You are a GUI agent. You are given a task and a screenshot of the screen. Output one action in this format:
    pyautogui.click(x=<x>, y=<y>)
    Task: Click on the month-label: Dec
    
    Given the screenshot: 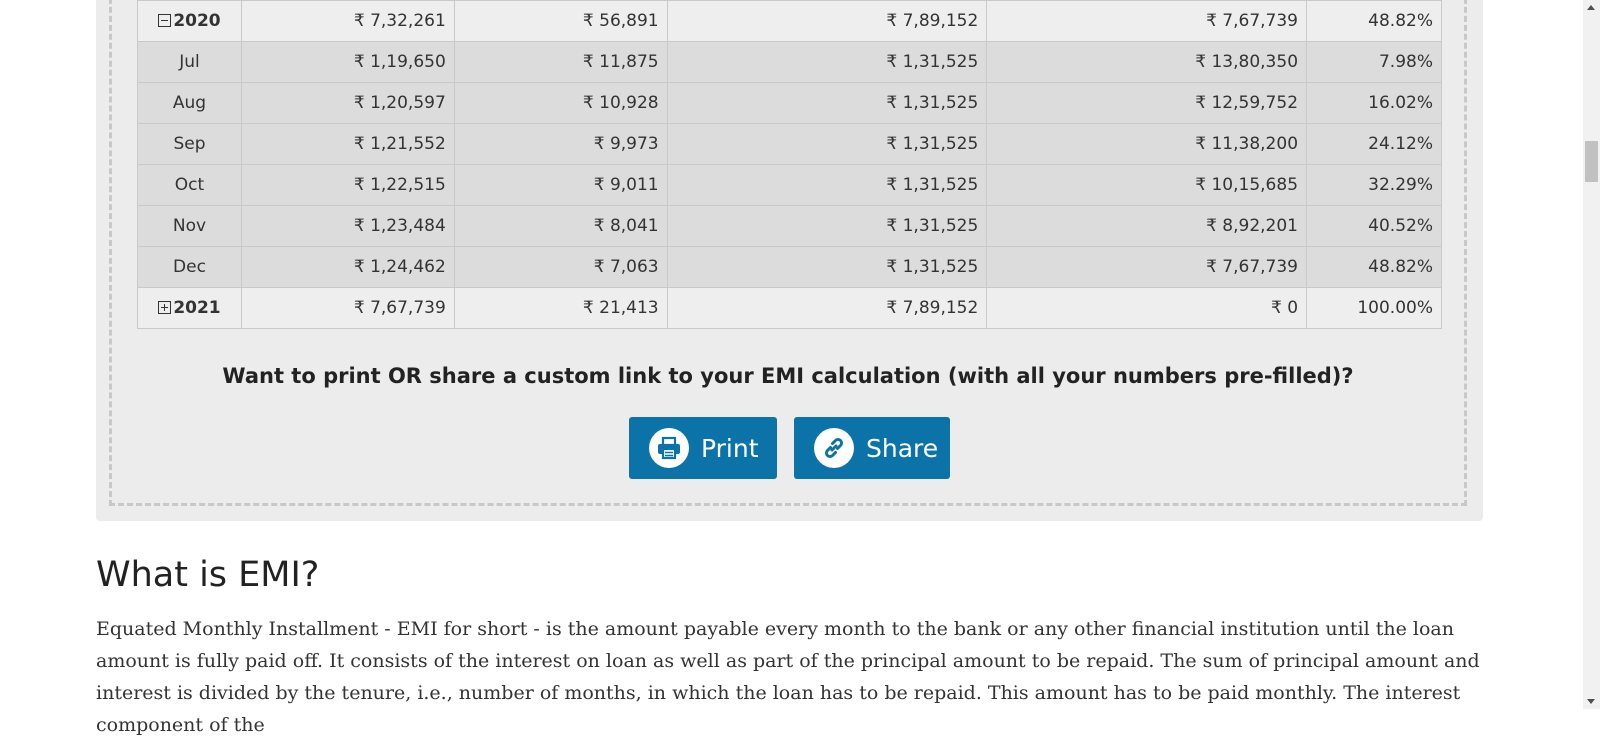 What is the action you would take?
    pyautogui.click(x=189, y=267)
    